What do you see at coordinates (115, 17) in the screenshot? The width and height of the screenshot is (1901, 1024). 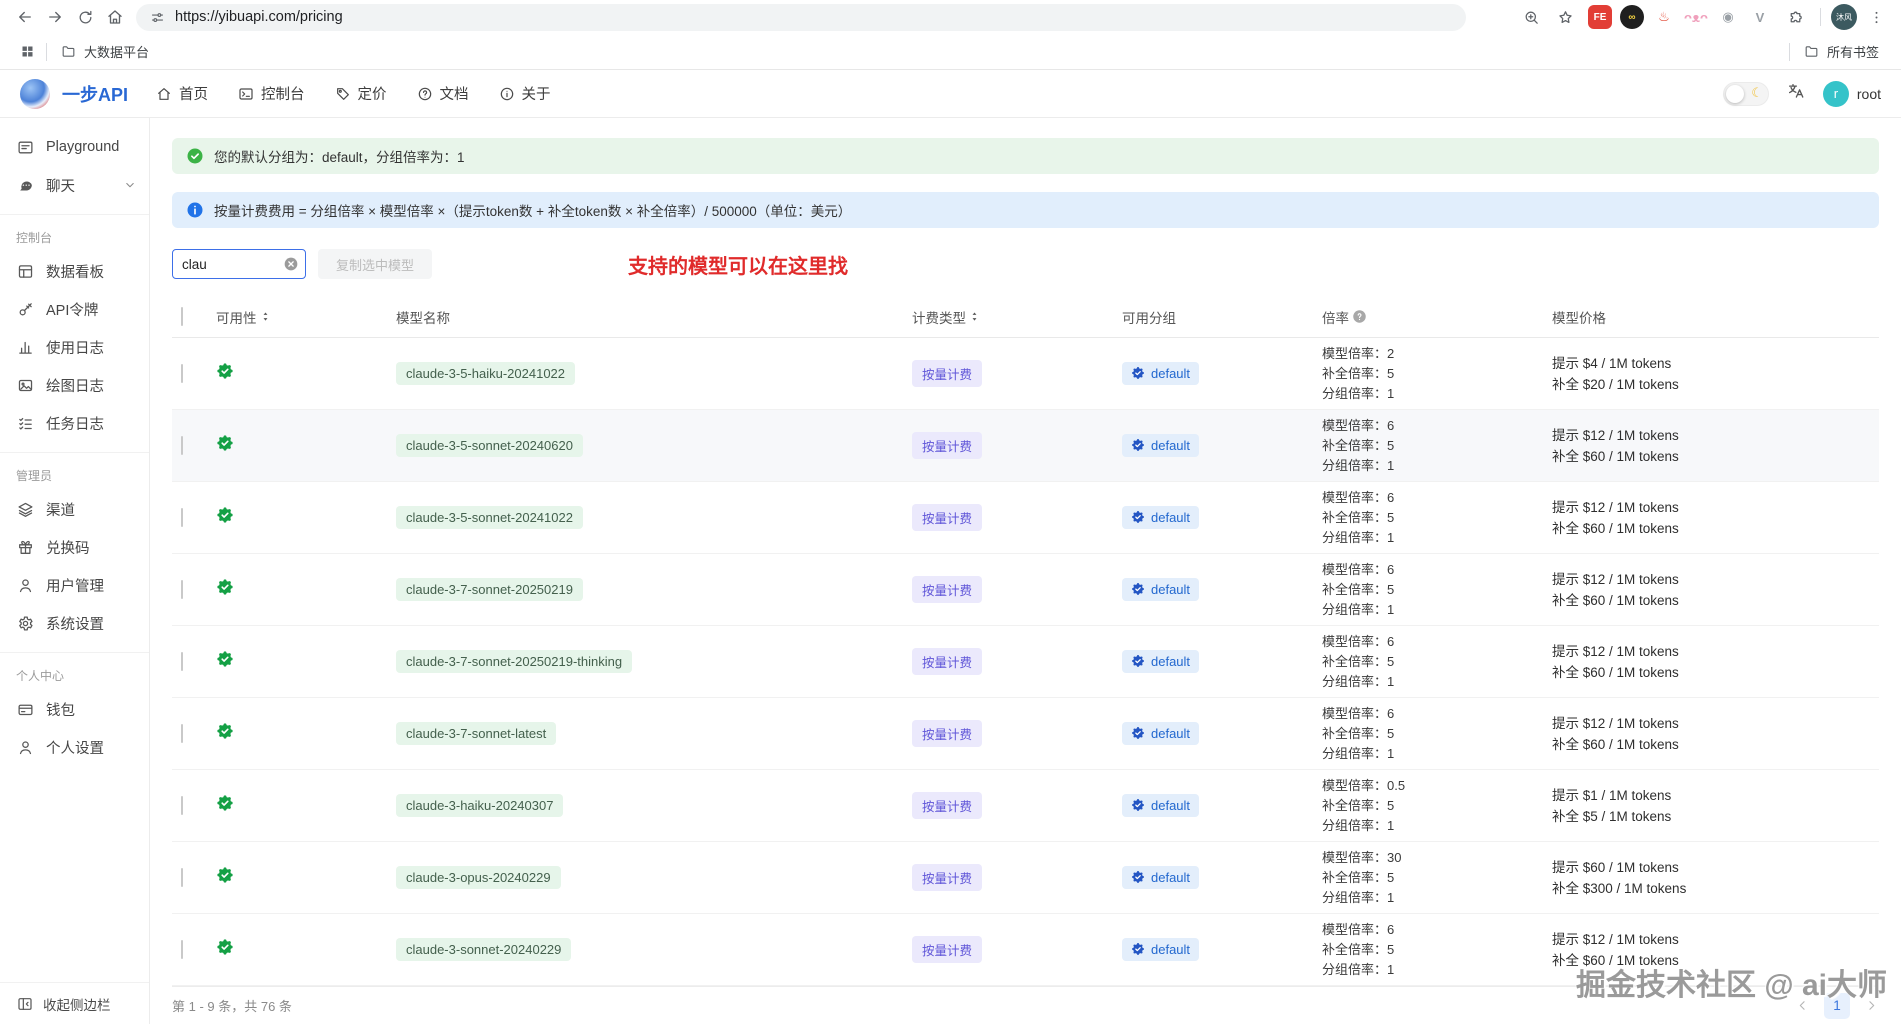 I see `browser-home-icon` at bounding box center [115, 17].